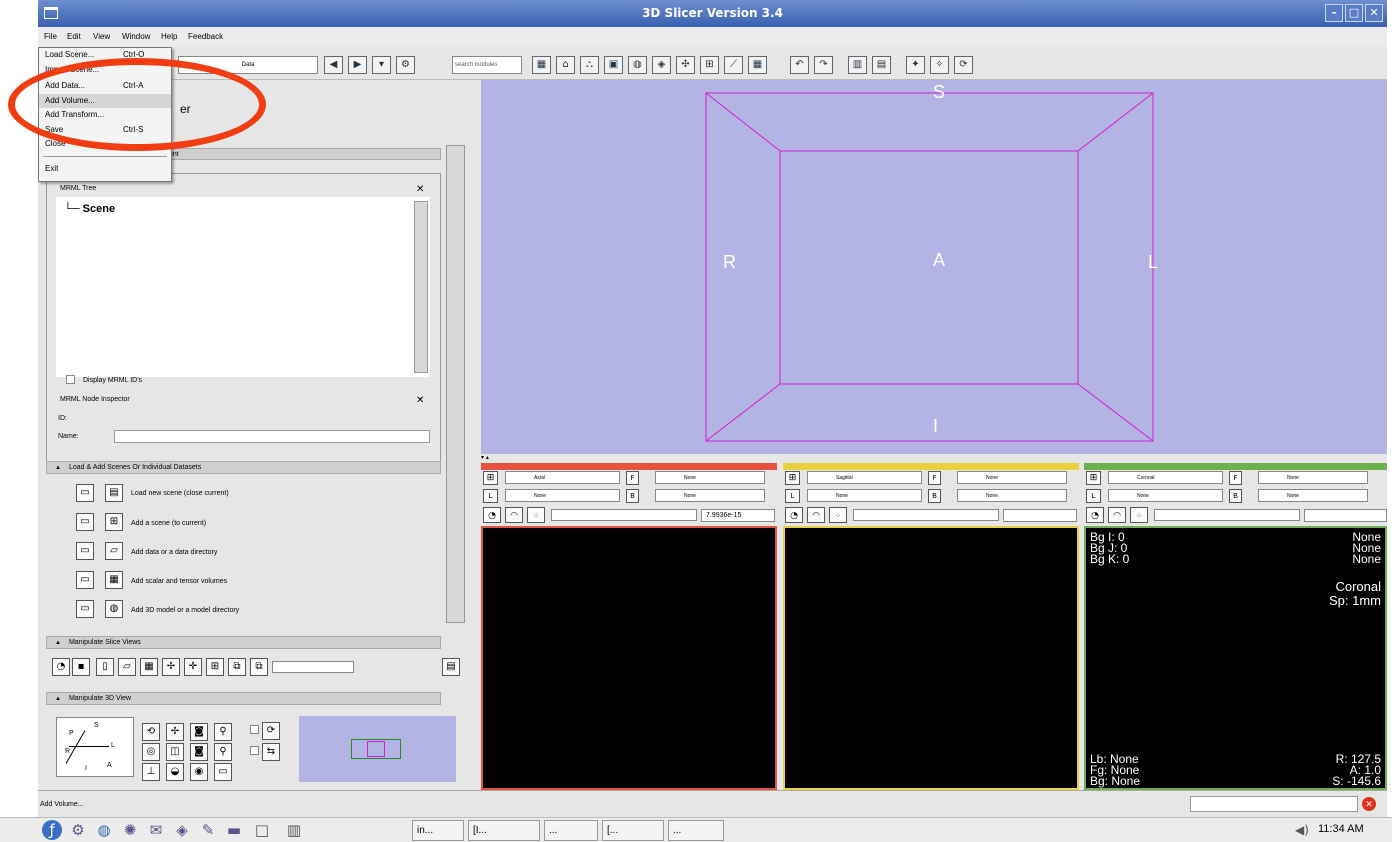  Describe the element at coordinates (313, 667) in the screenshot. I see `slice-opacity-slider` at that location.